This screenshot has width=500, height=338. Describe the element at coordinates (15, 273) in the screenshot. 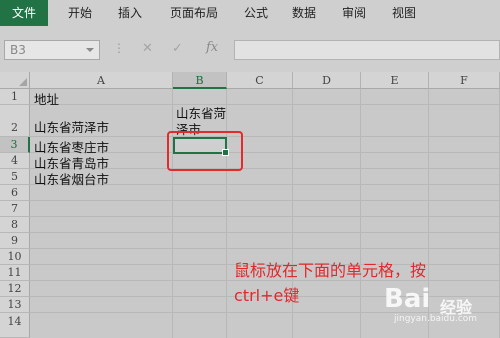

I see `row-header-11: 11` at that location.